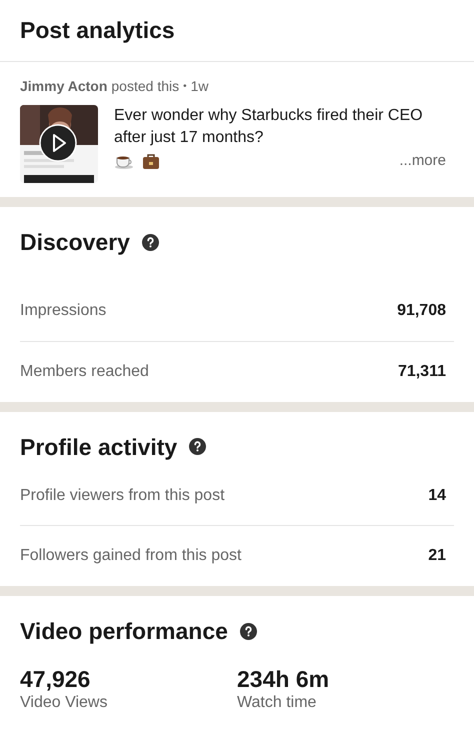 The image size is (474, 746). What do you see at coordinates (124, 631) in the screenshot?
I see `section-title: Video performance` at bounding box center [124, 631].